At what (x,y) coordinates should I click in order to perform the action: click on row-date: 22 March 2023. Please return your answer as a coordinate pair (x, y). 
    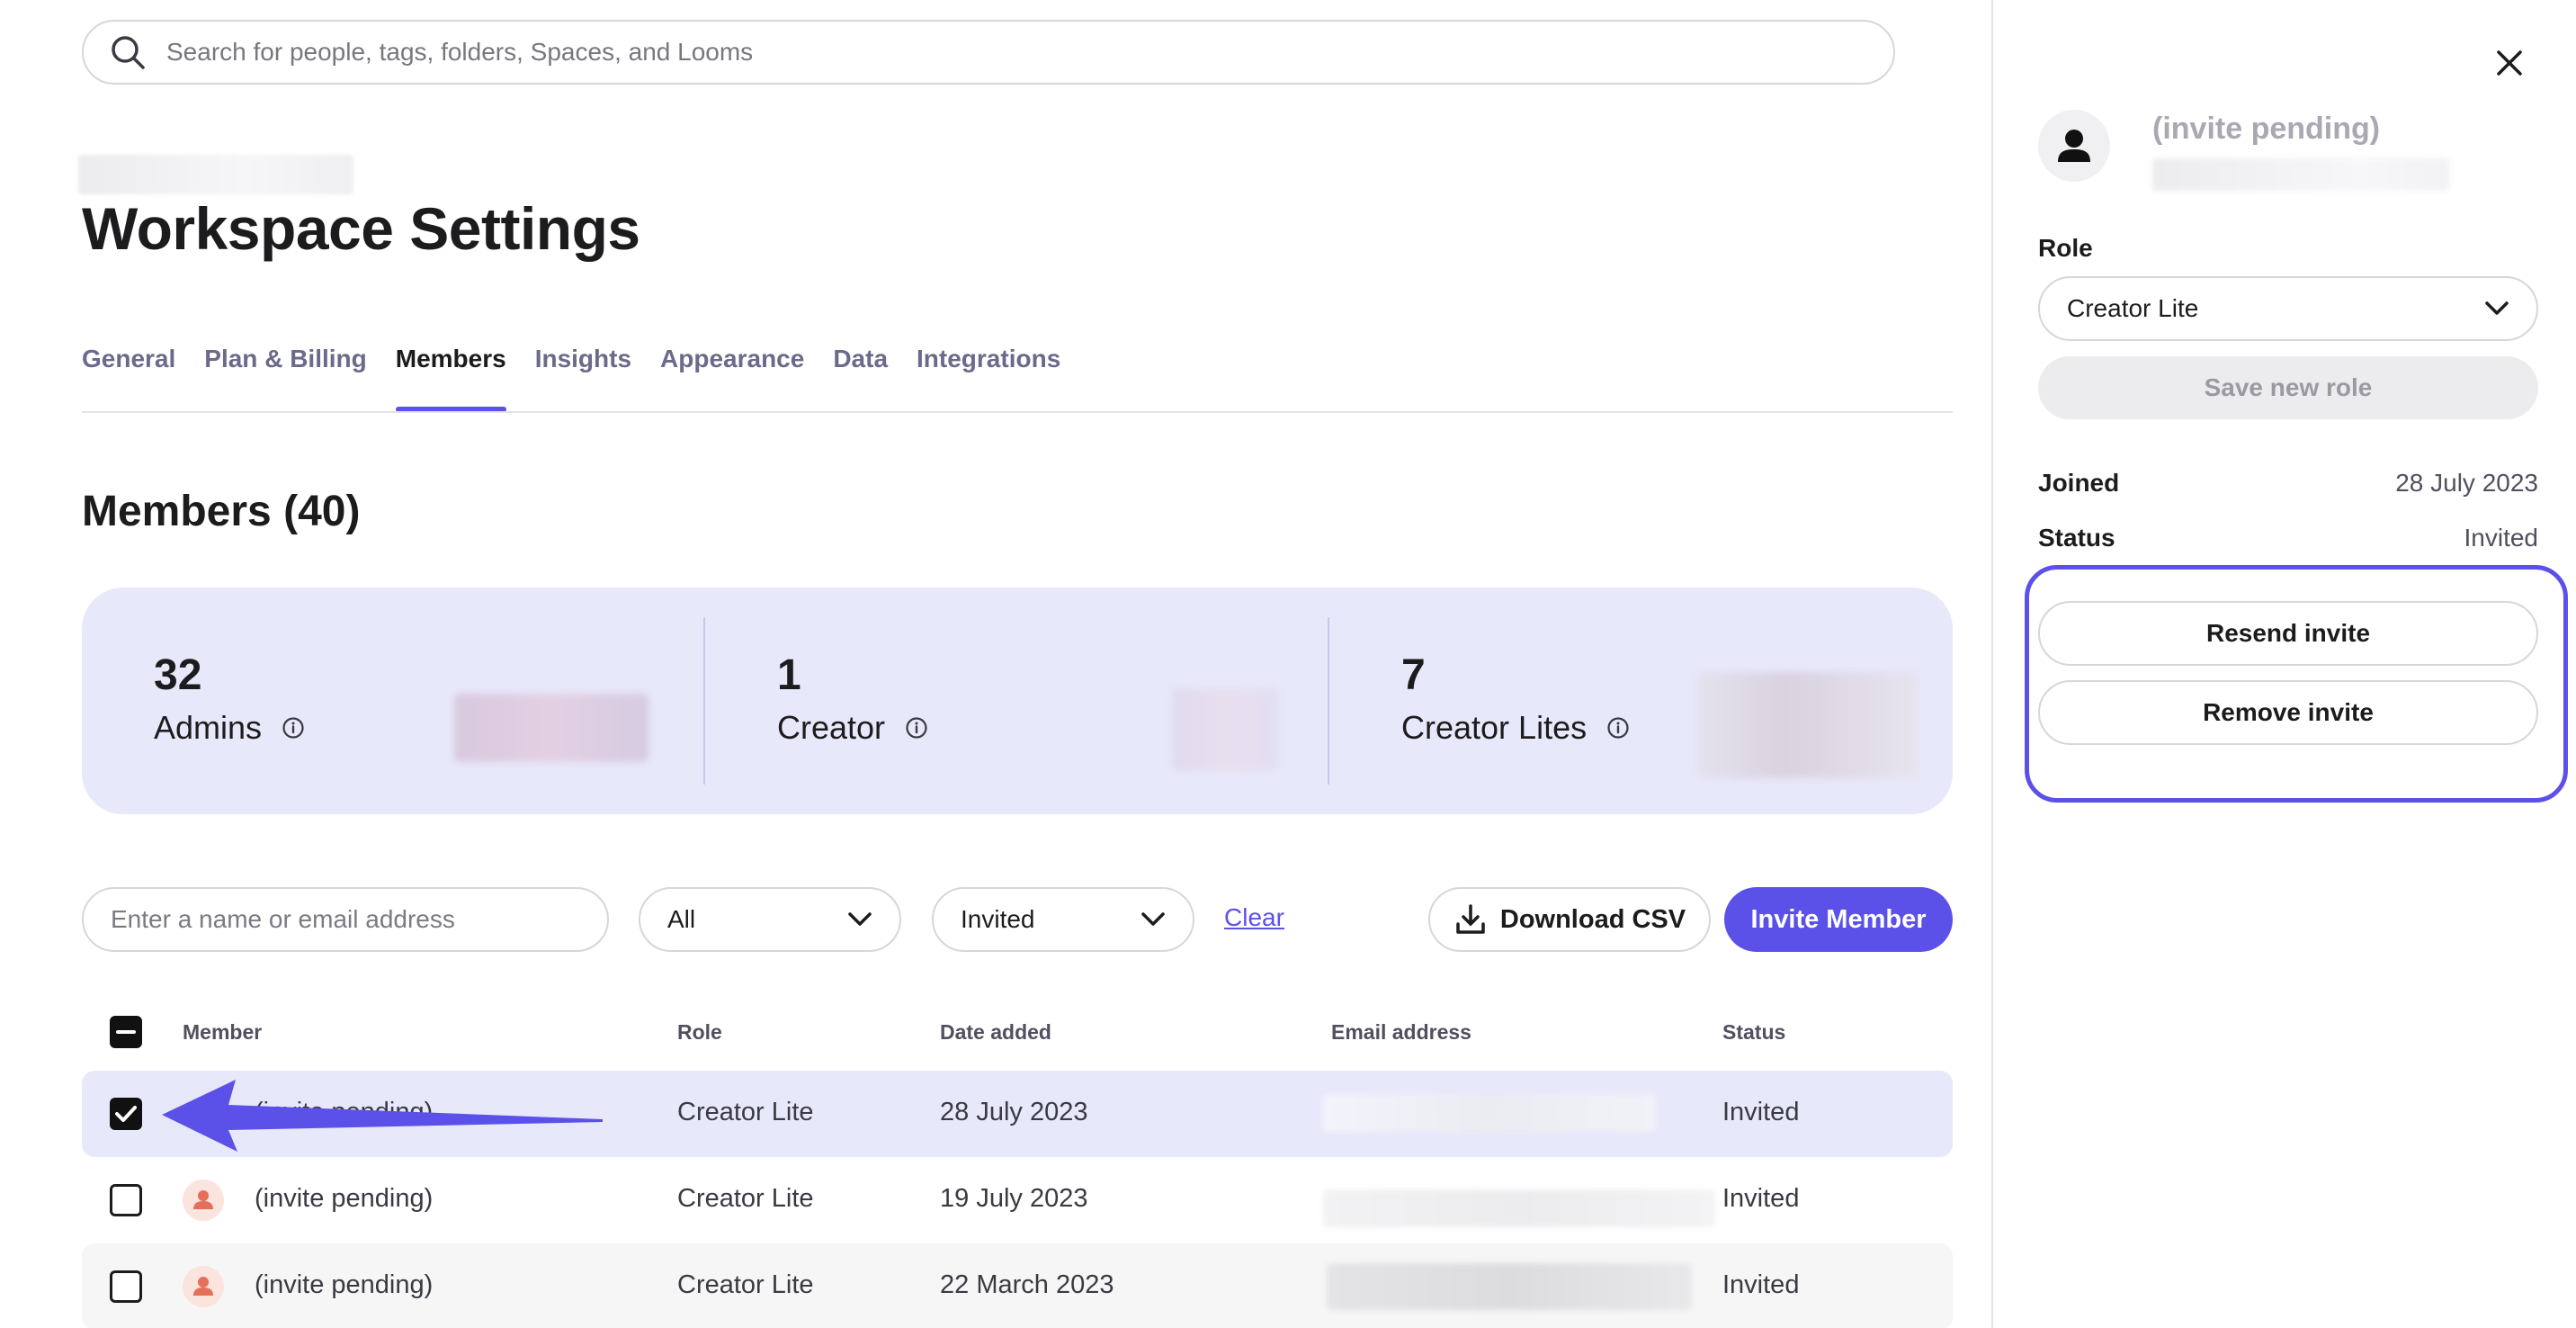
    Looking at the image, I should click on (1027, 1285).